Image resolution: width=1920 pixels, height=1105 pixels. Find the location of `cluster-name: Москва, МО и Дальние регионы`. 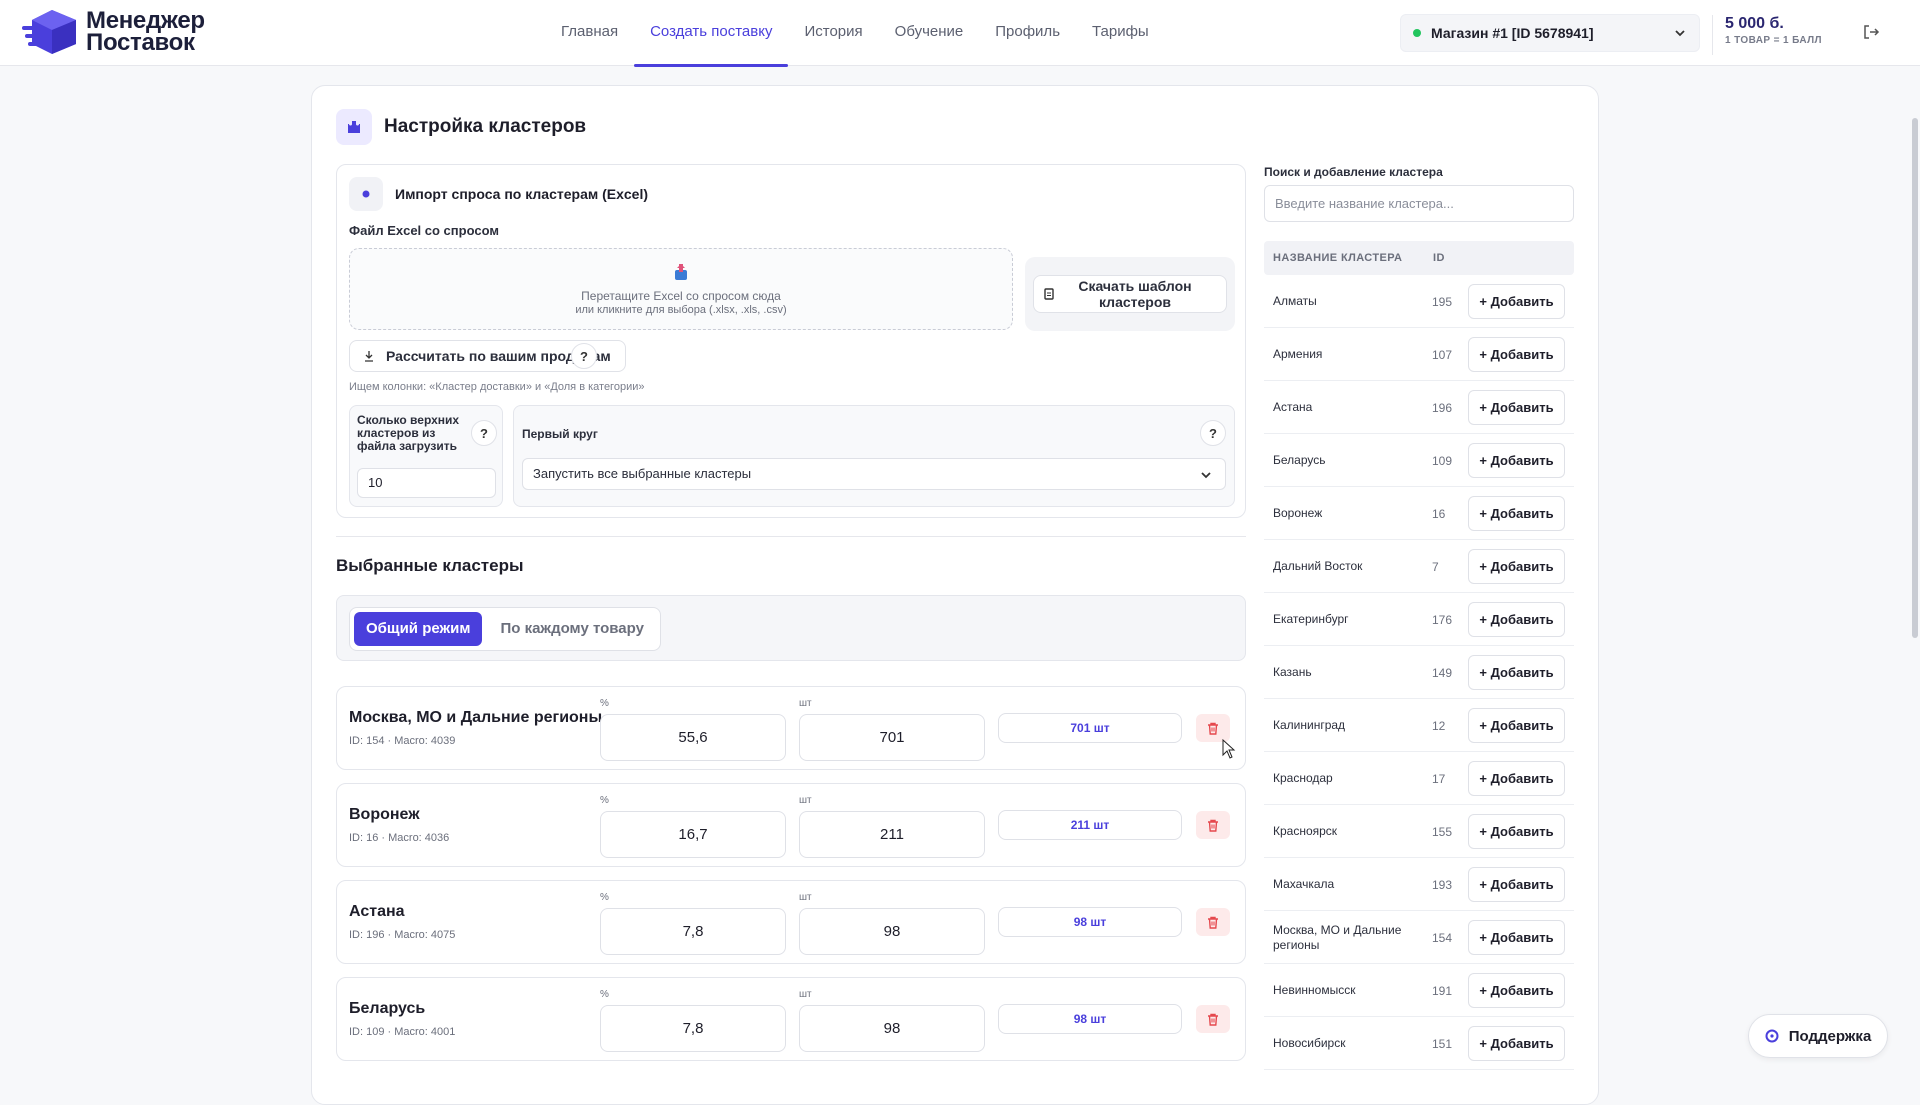

cluster-name: Москва, МО и Дальние регионы is located at coordinates (476, 717).